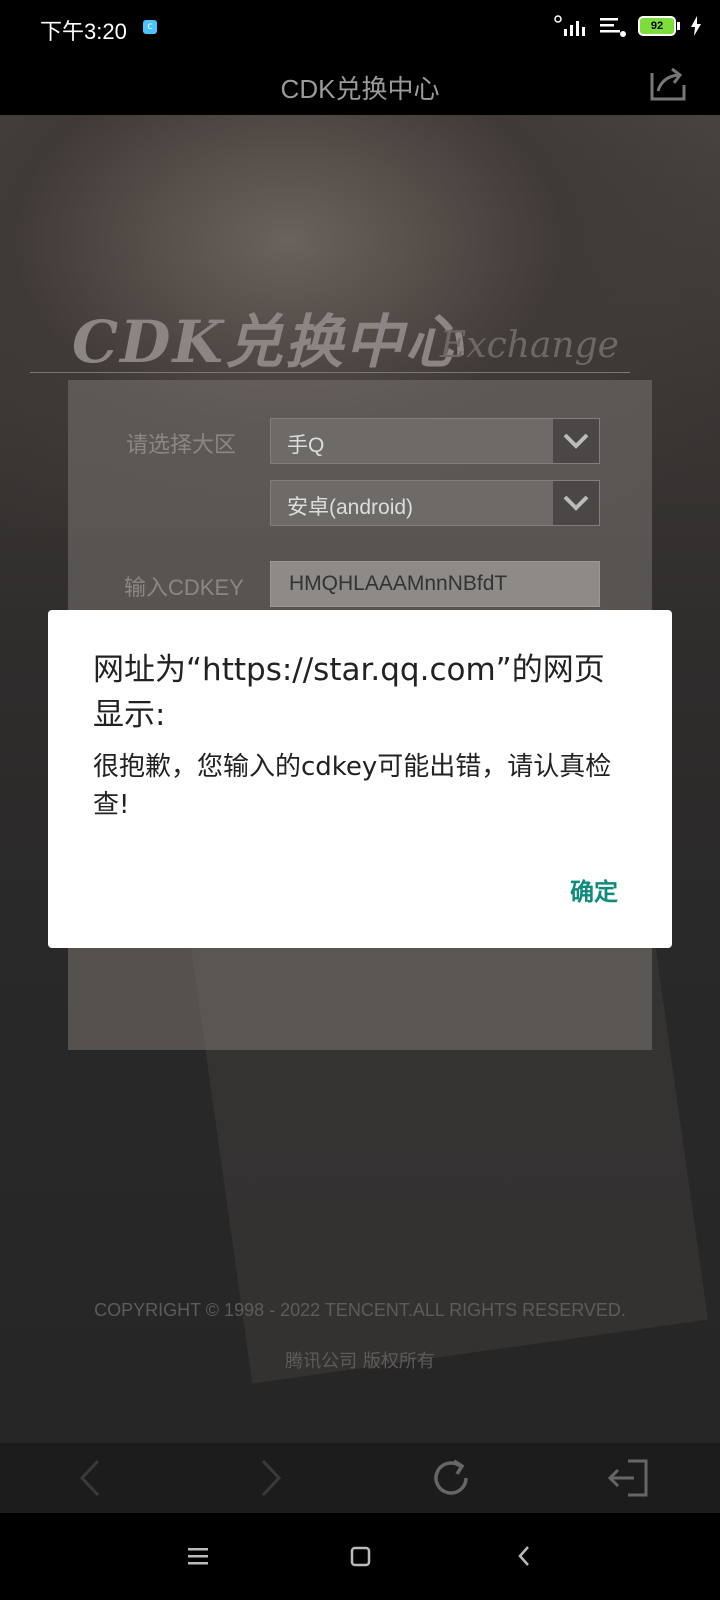  I want to click on dialog-title: 网址为“https://star.qq.com”的网页显示:, so click(349, 692).